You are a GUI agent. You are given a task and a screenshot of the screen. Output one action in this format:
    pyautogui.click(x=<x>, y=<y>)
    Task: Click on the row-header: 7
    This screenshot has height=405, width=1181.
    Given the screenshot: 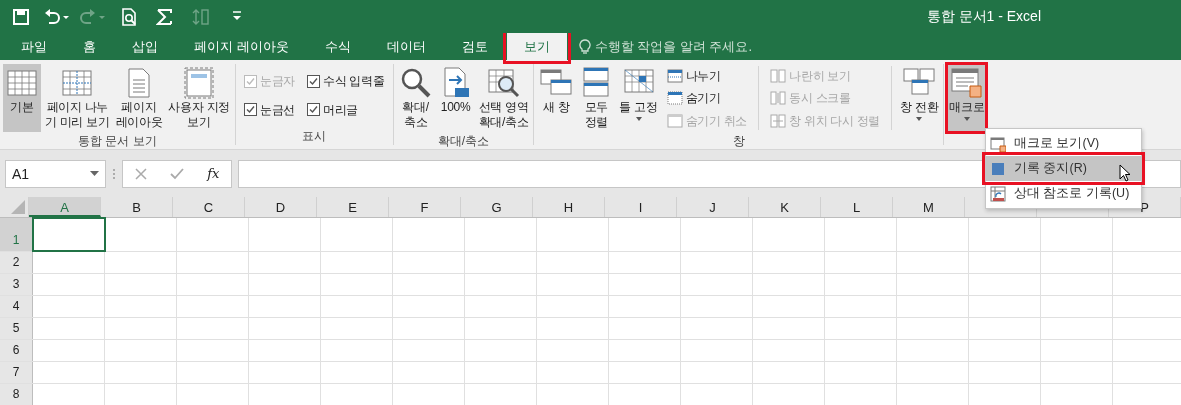 What is the action you would take?
    pyautogui.click(x=16, y=372)
    